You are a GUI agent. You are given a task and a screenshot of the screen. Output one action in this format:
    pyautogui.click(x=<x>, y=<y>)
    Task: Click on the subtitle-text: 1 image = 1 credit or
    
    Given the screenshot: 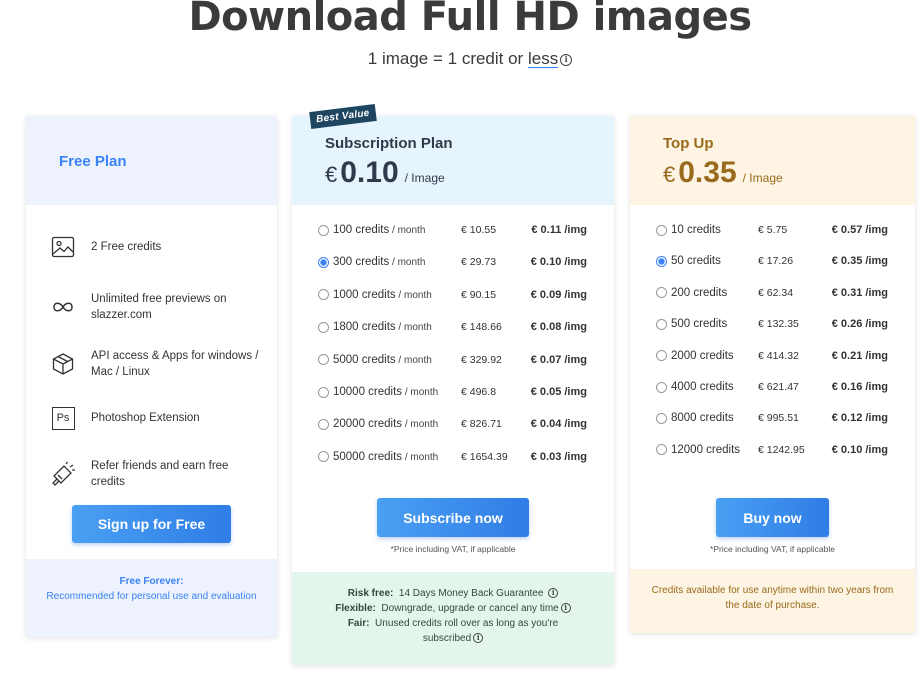 What is the action you would take?
    pyautogui.click(x=445, y=58)
    